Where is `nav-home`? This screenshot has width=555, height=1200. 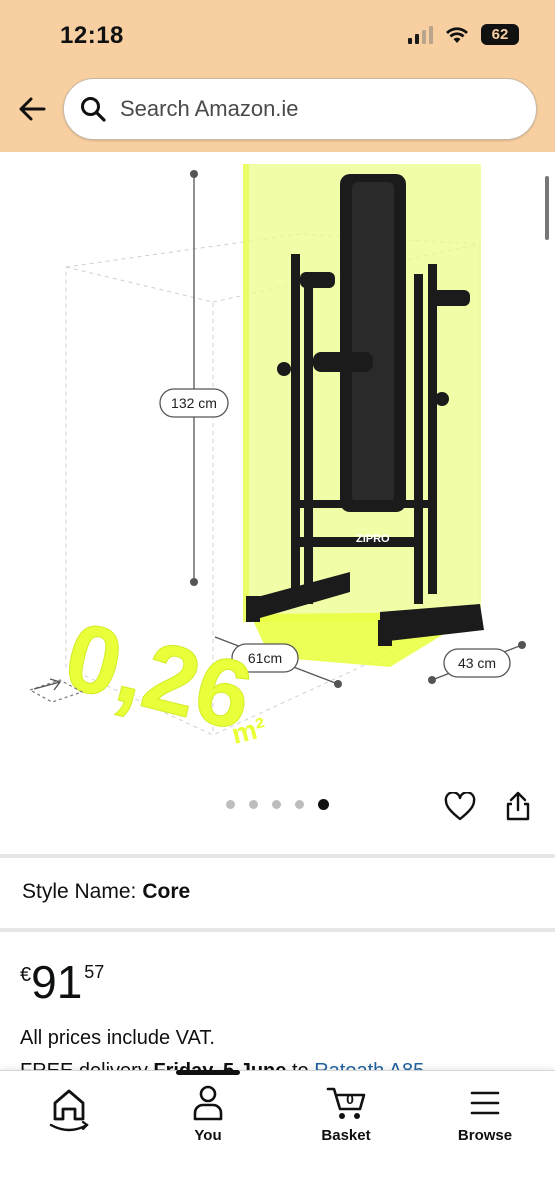
nav-home is located at coordinates (69, 1110).